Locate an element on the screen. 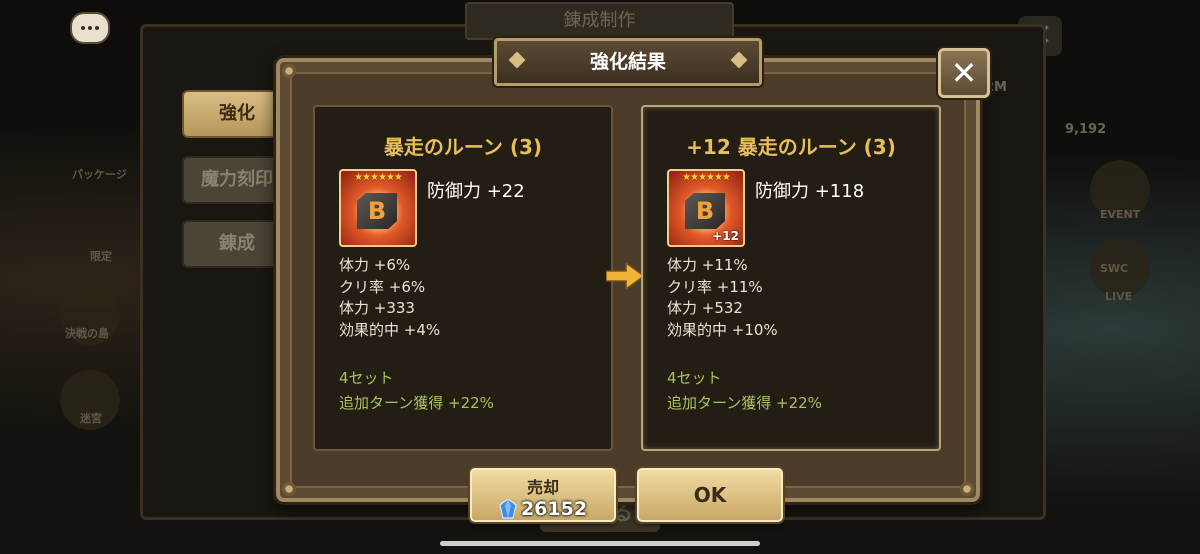 The height and width of the screenshot is (554, 1200). sub-stat: 体力 +532 is located at coordinates (705, 308).